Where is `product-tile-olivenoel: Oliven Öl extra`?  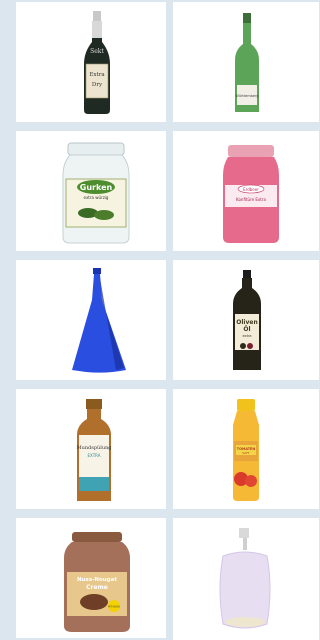 product-tile-olivenoel: Oliven Öl extra is located at coordinates (246, 320).